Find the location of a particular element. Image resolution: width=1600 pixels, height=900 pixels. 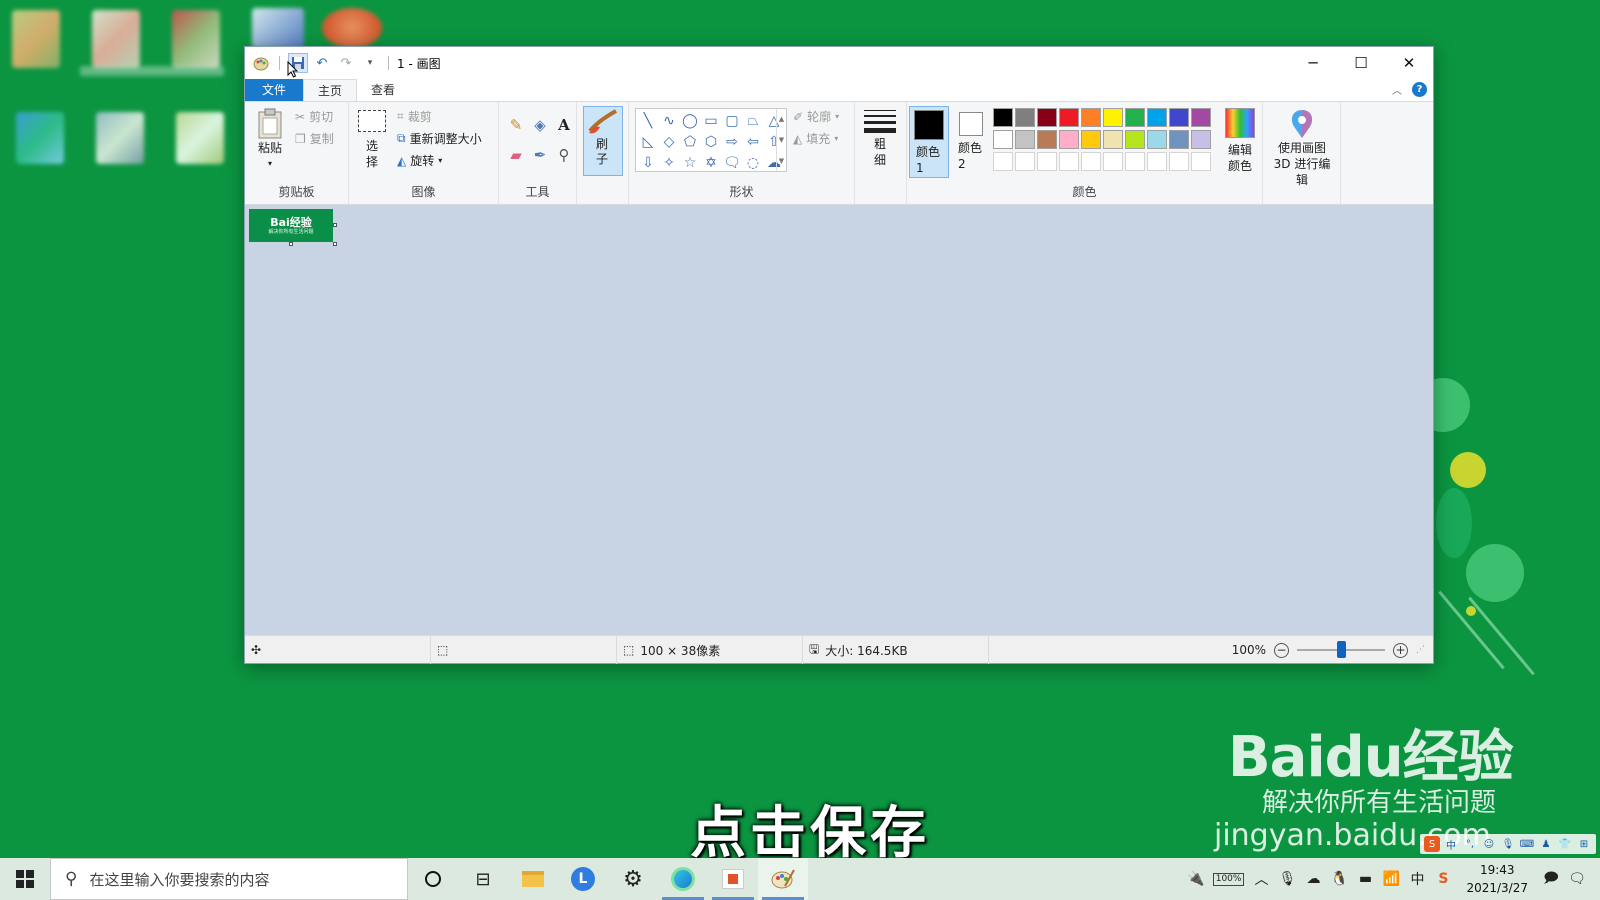

drawing-canvas: Bai经验 解决你所有生活问题 is located at coordinates (291, 225).